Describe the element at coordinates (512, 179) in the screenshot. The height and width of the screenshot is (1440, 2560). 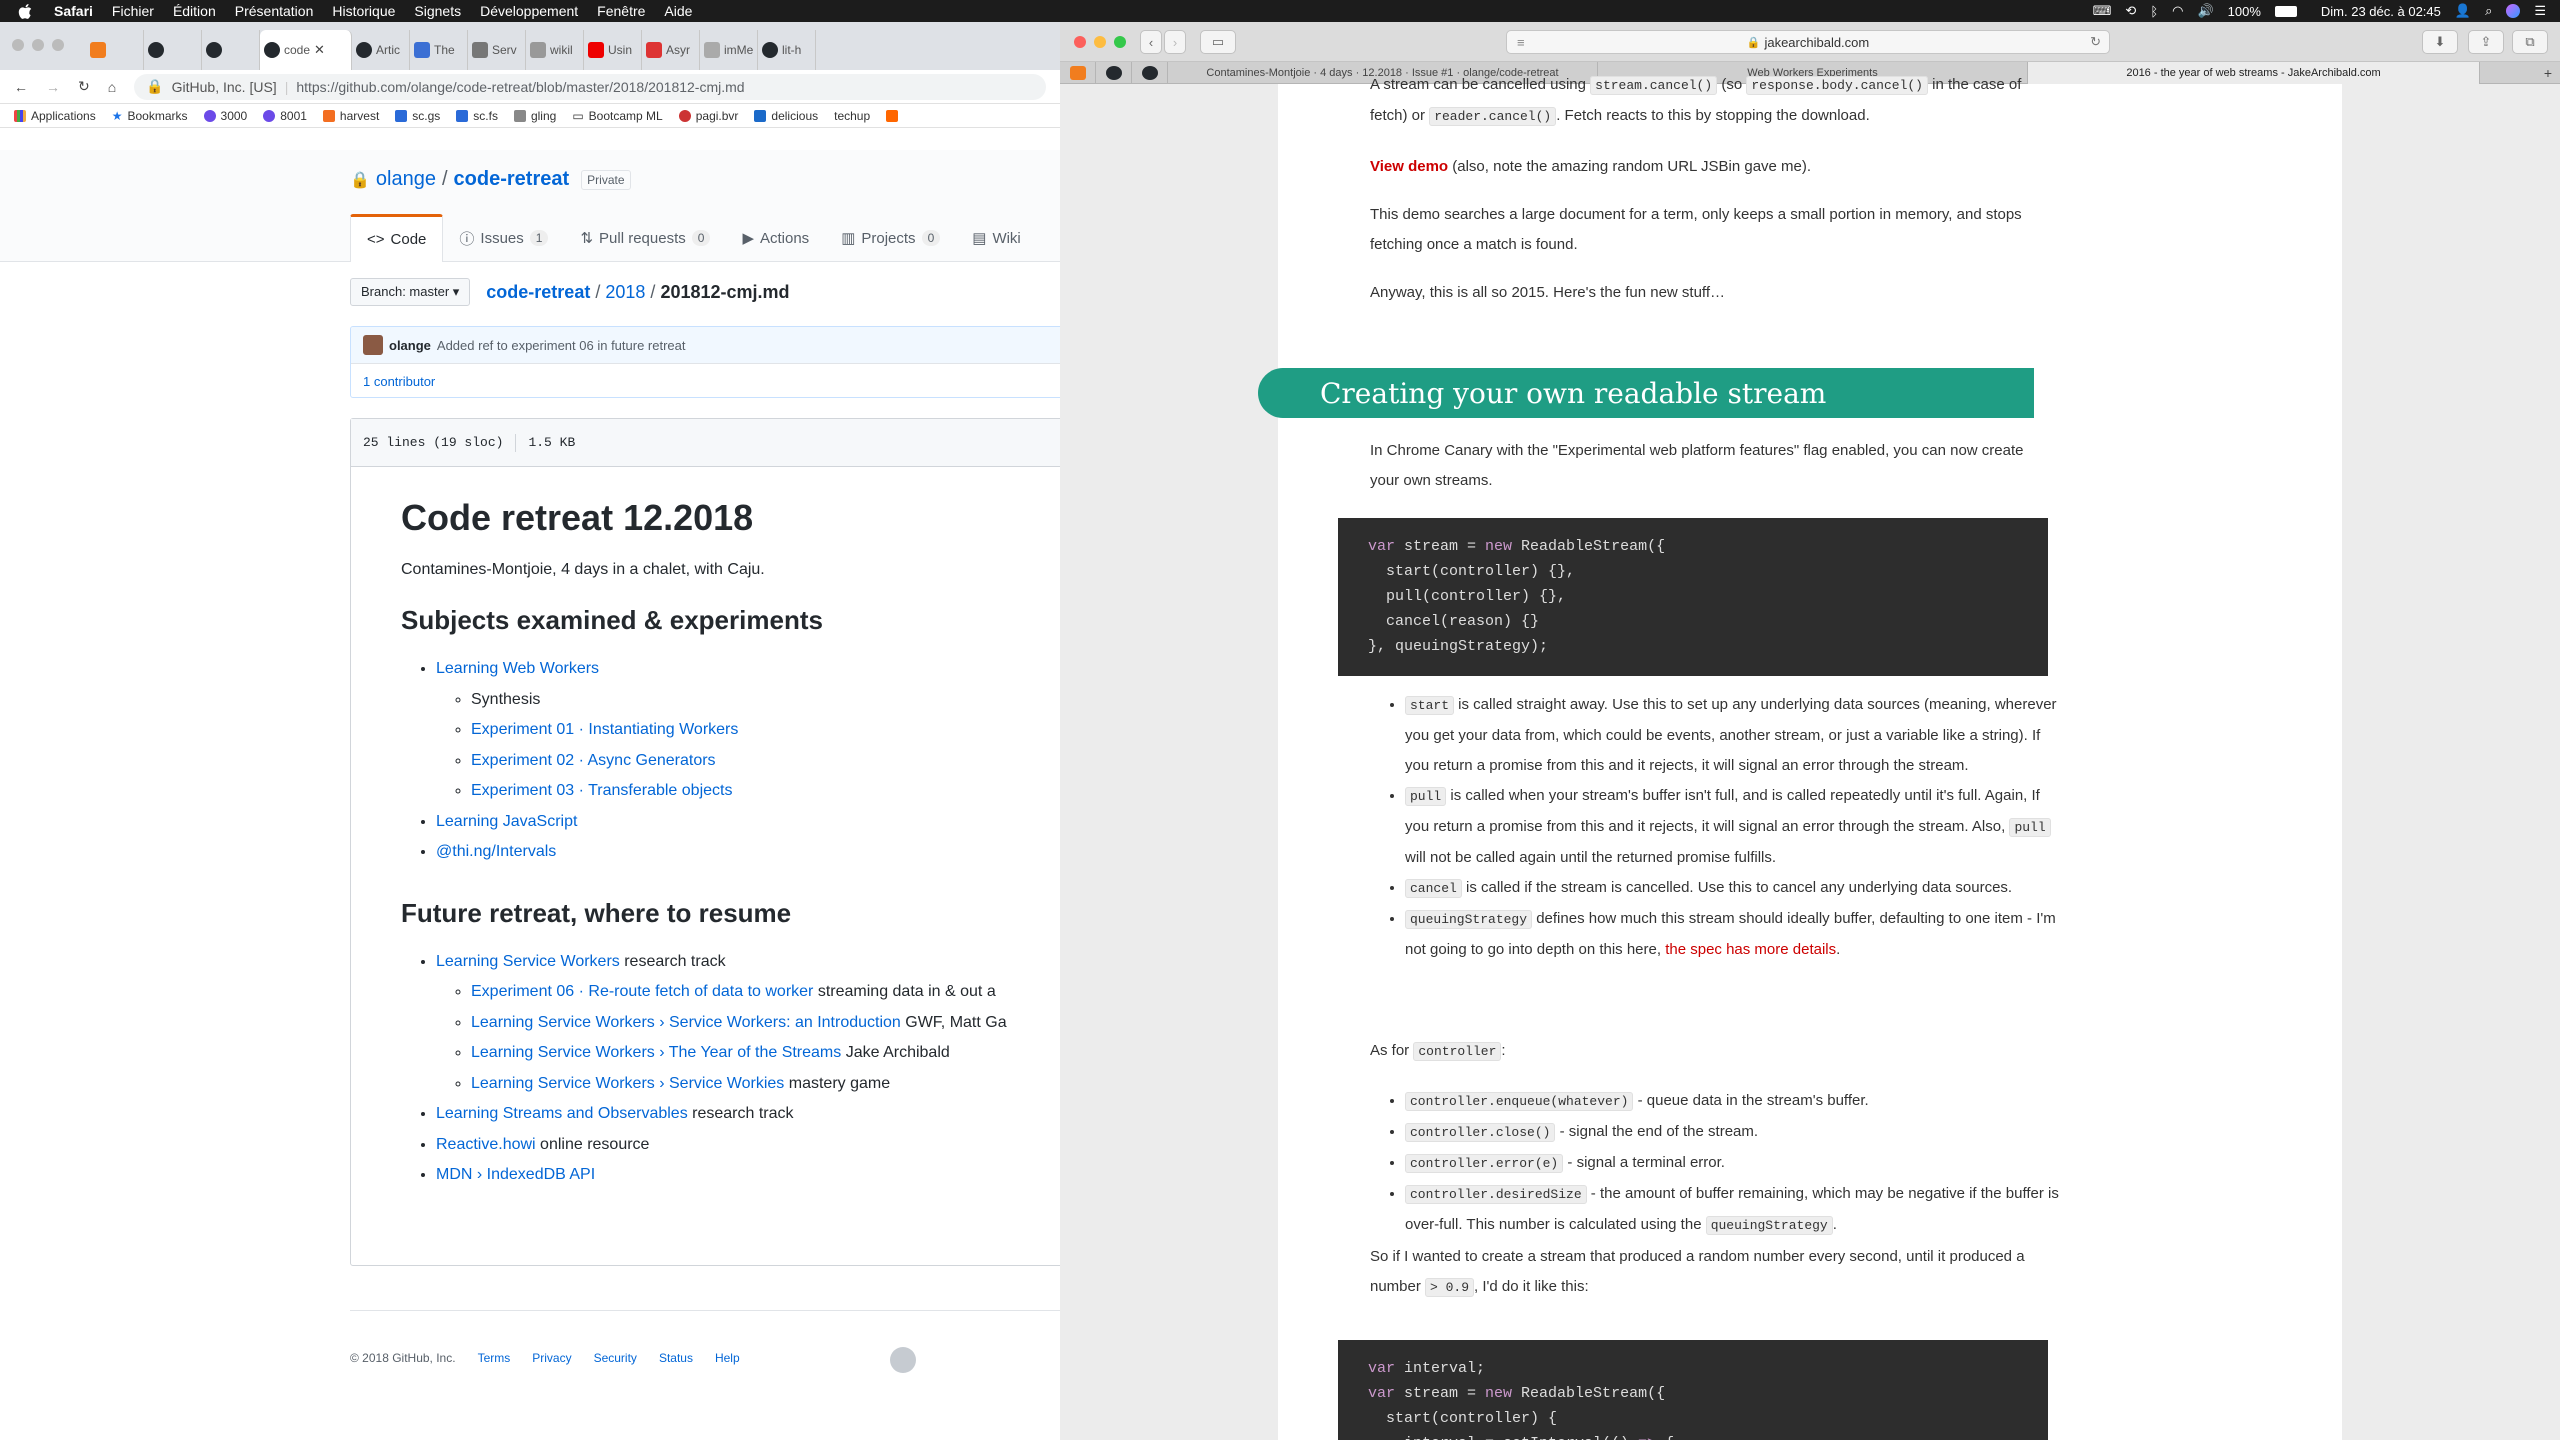
I see `repo-name-link: code-retreat` at that location.